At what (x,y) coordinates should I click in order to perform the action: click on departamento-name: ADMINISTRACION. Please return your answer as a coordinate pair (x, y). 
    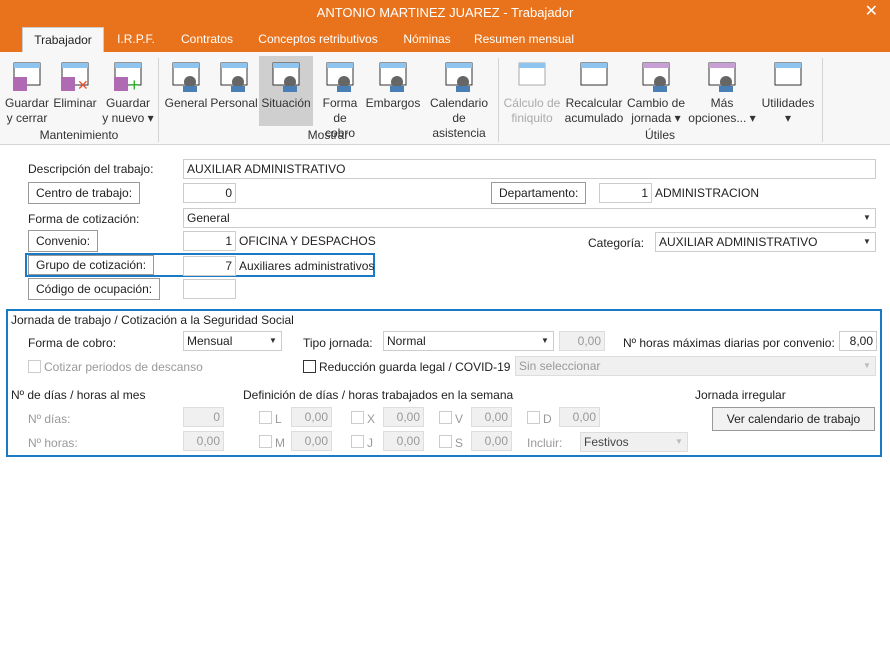
    Looking at the image, I should click on (707, 193).